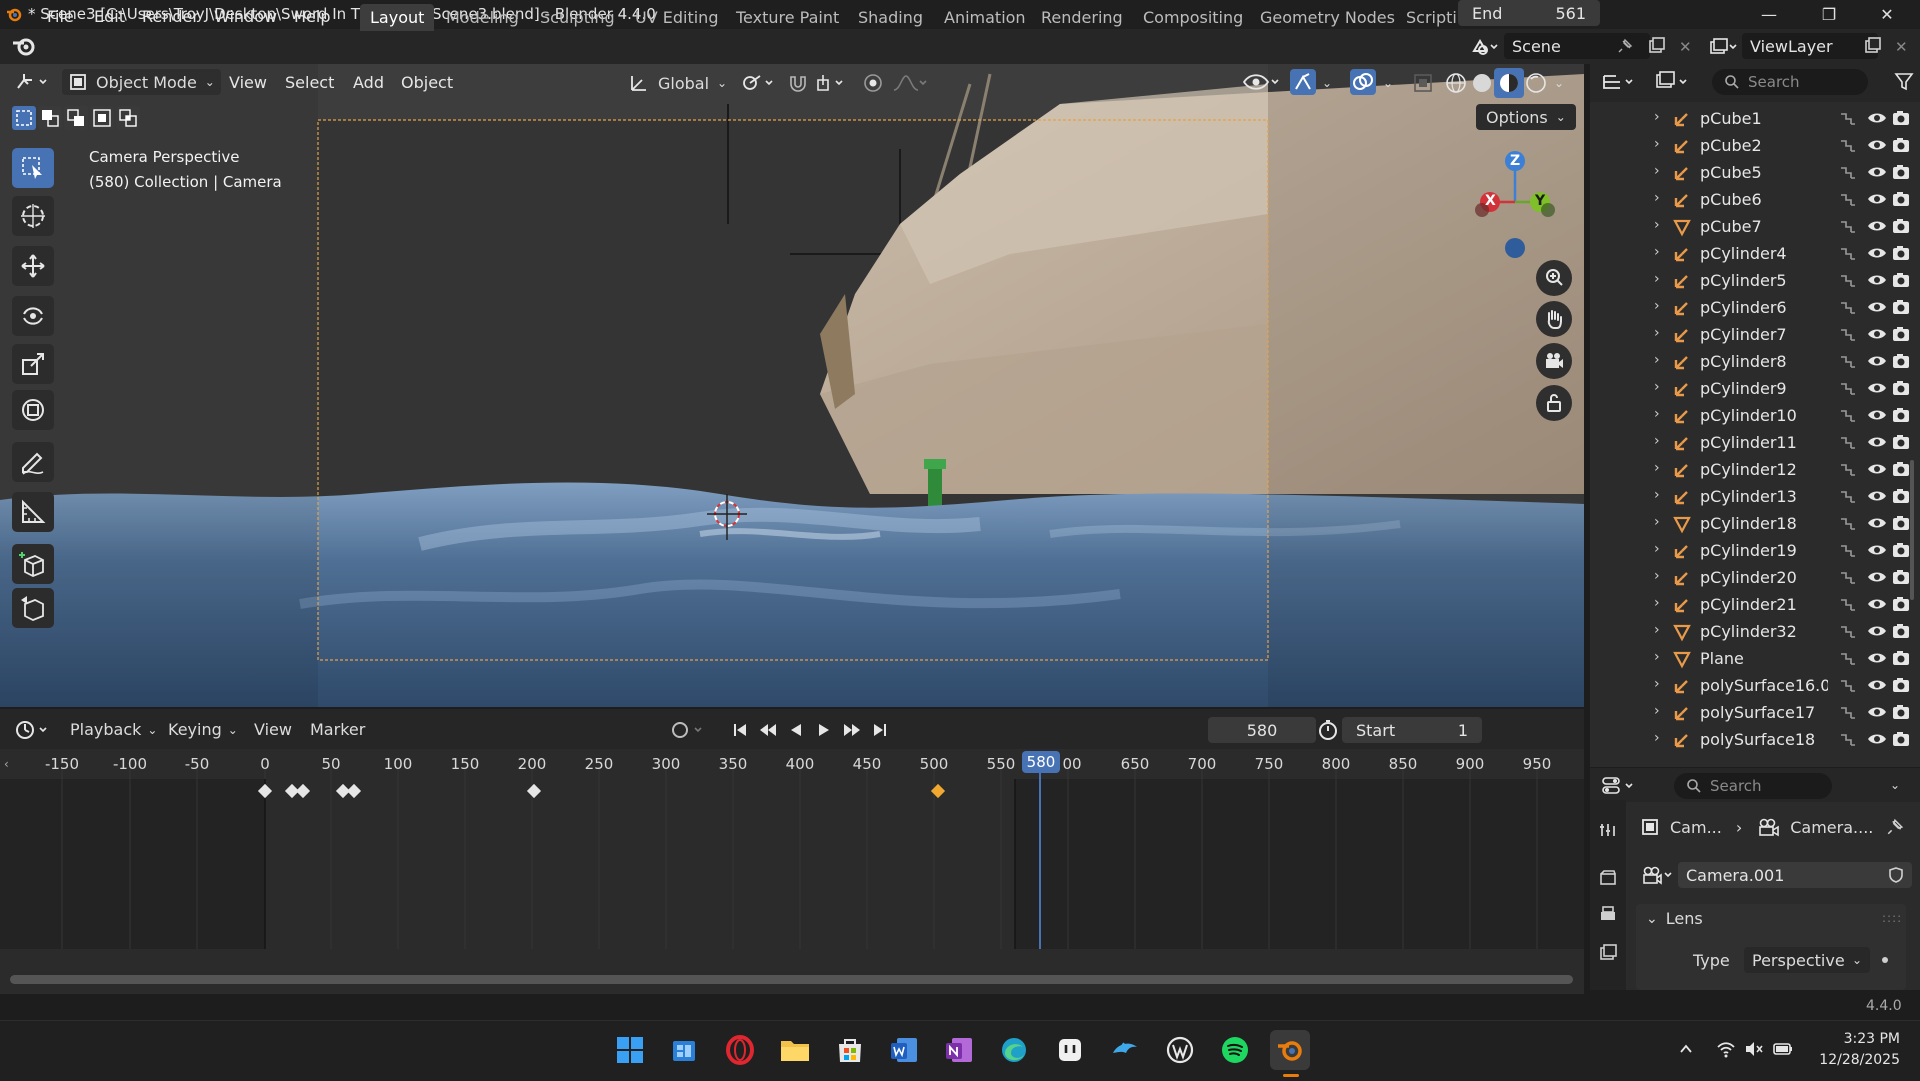  Describe the element at coordinates (76, 118) in the screenshot. I see `select-subtract-icon` at that location.